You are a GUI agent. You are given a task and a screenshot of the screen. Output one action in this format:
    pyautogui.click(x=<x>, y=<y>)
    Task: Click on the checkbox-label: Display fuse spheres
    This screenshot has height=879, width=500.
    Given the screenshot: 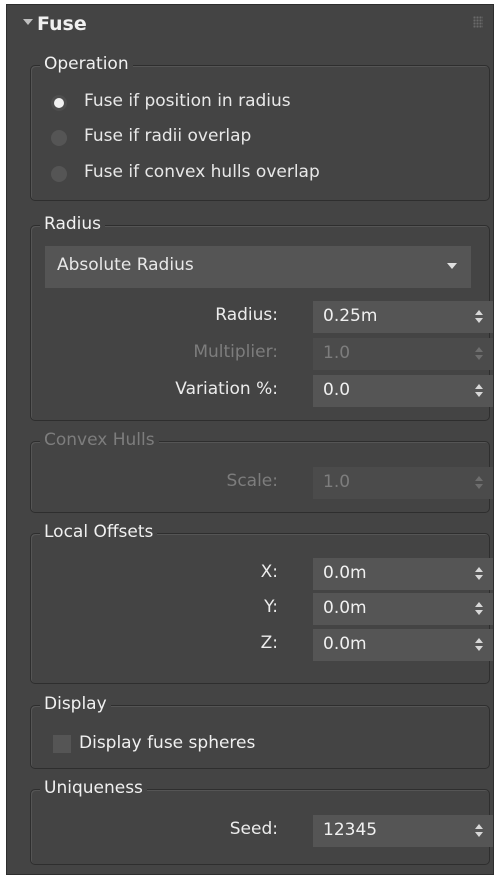 What is the action you would take?
    pyautogui.click(x=167, y=743)
    